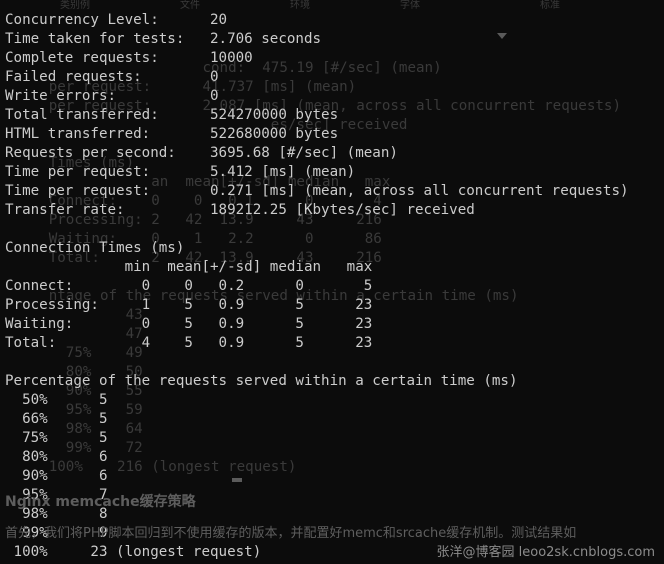  What do you see at coordinates (133, 552) in the screenshot?
I see `terminal-line: 100% 23 (longest request)` at bounding box center [133, 552].